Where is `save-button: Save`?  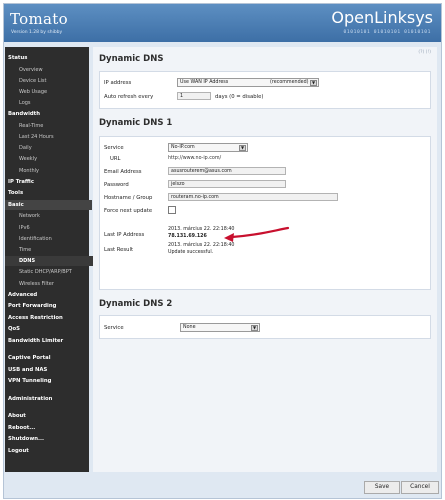 save-button: Save is located at coordinates (382, 487).